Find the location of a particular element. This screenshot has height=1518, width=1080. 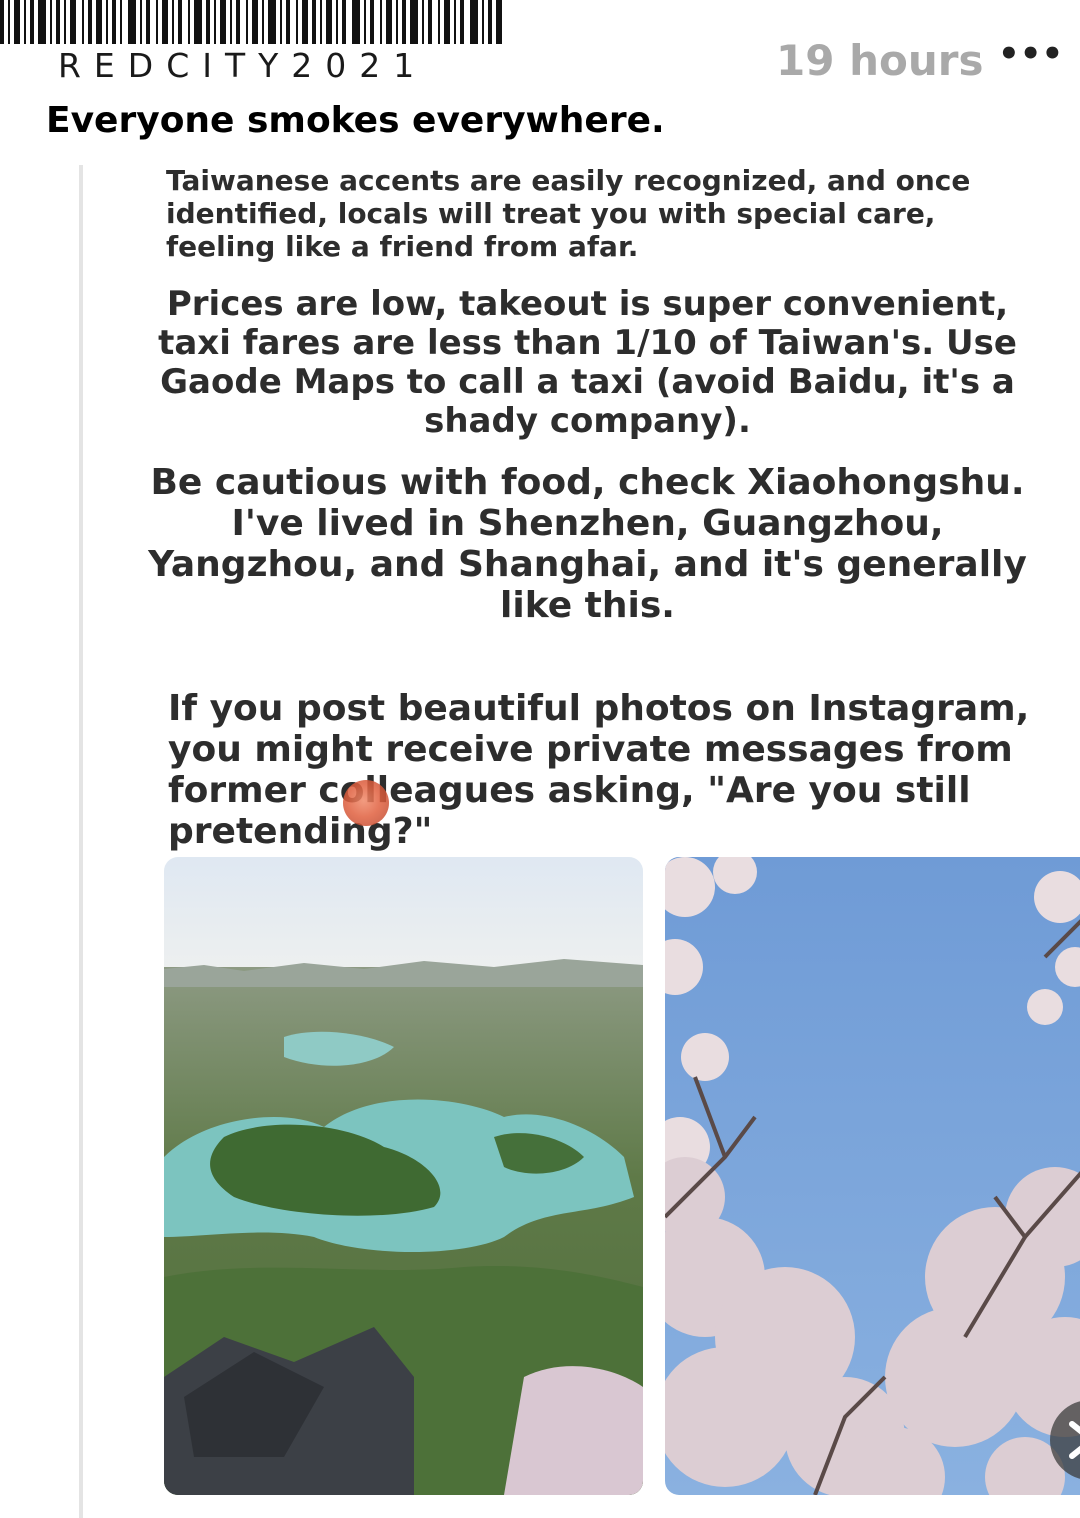

post-timestamp: 19 hours is located at coordinates (880, 60).